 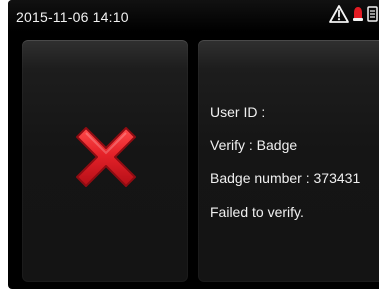 I want to click on date-time: 2015-11-06 14:10, so click(x=72, y=17).